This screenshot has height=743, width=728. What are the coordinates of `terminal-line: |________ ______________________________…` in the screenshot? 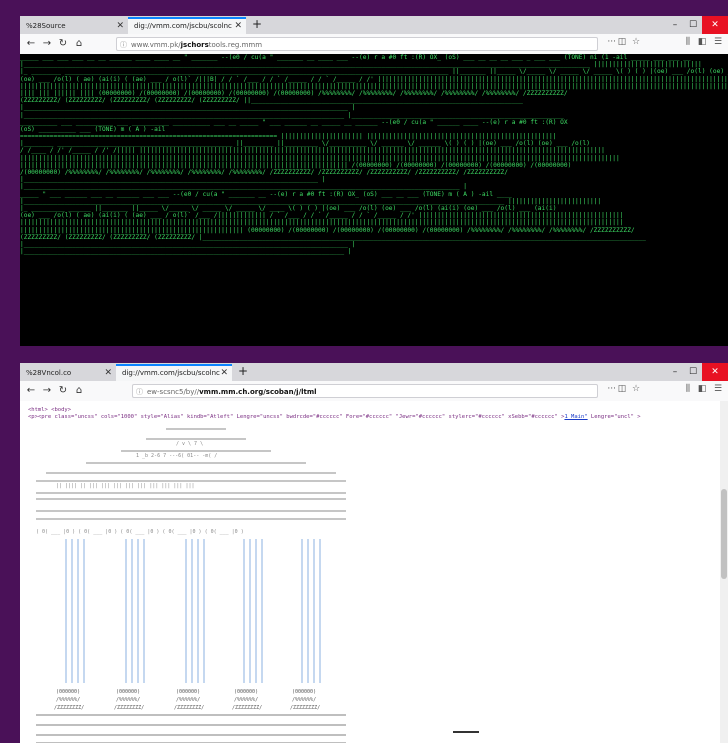 It's located at (305, 144).